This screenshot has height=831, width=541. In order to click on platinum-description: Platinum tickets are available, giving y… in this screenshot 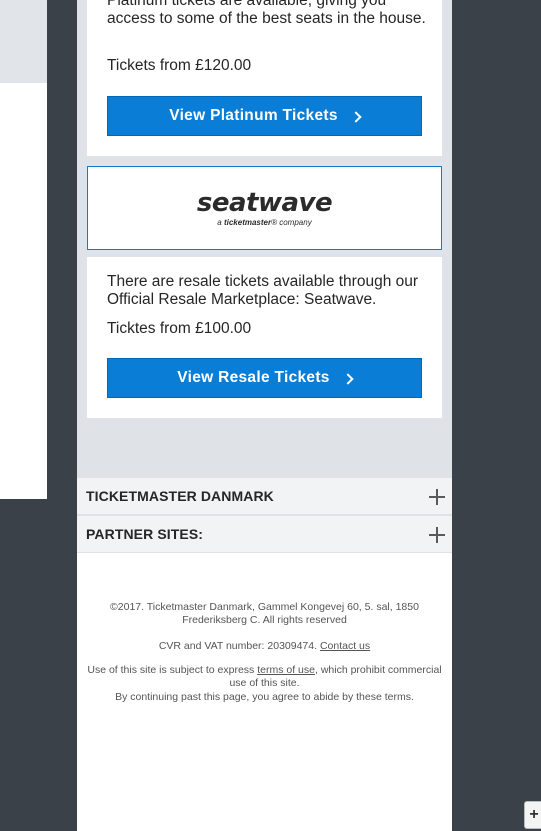, I will do `click(266, 13)`.